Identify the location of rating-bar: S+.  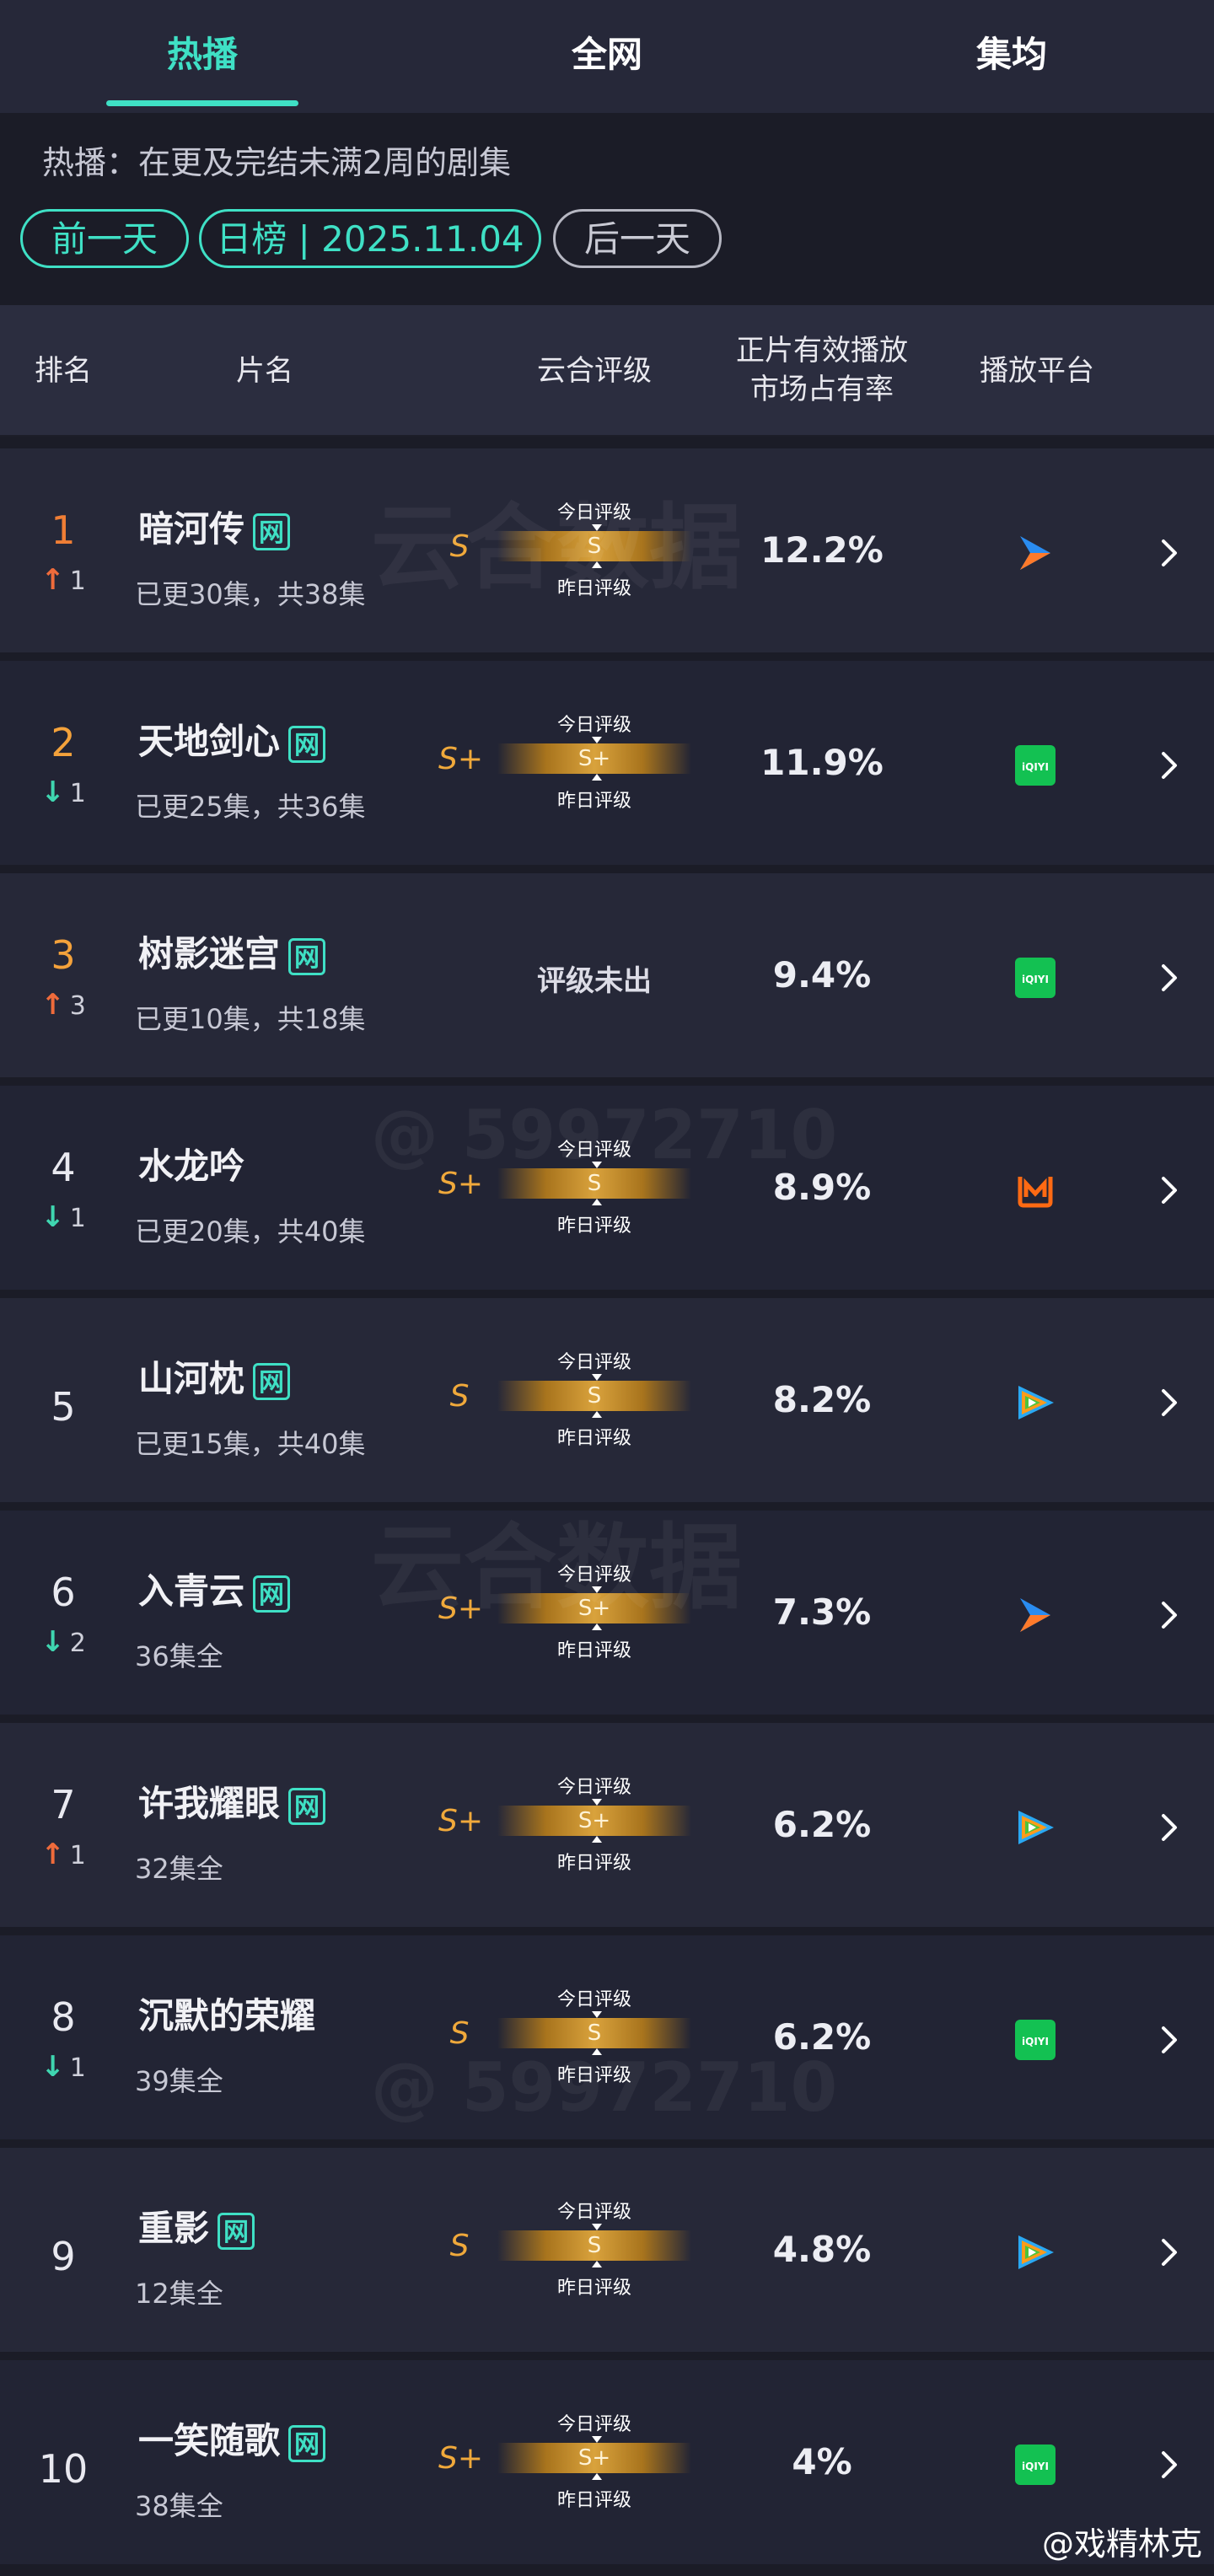
(594, 1608).